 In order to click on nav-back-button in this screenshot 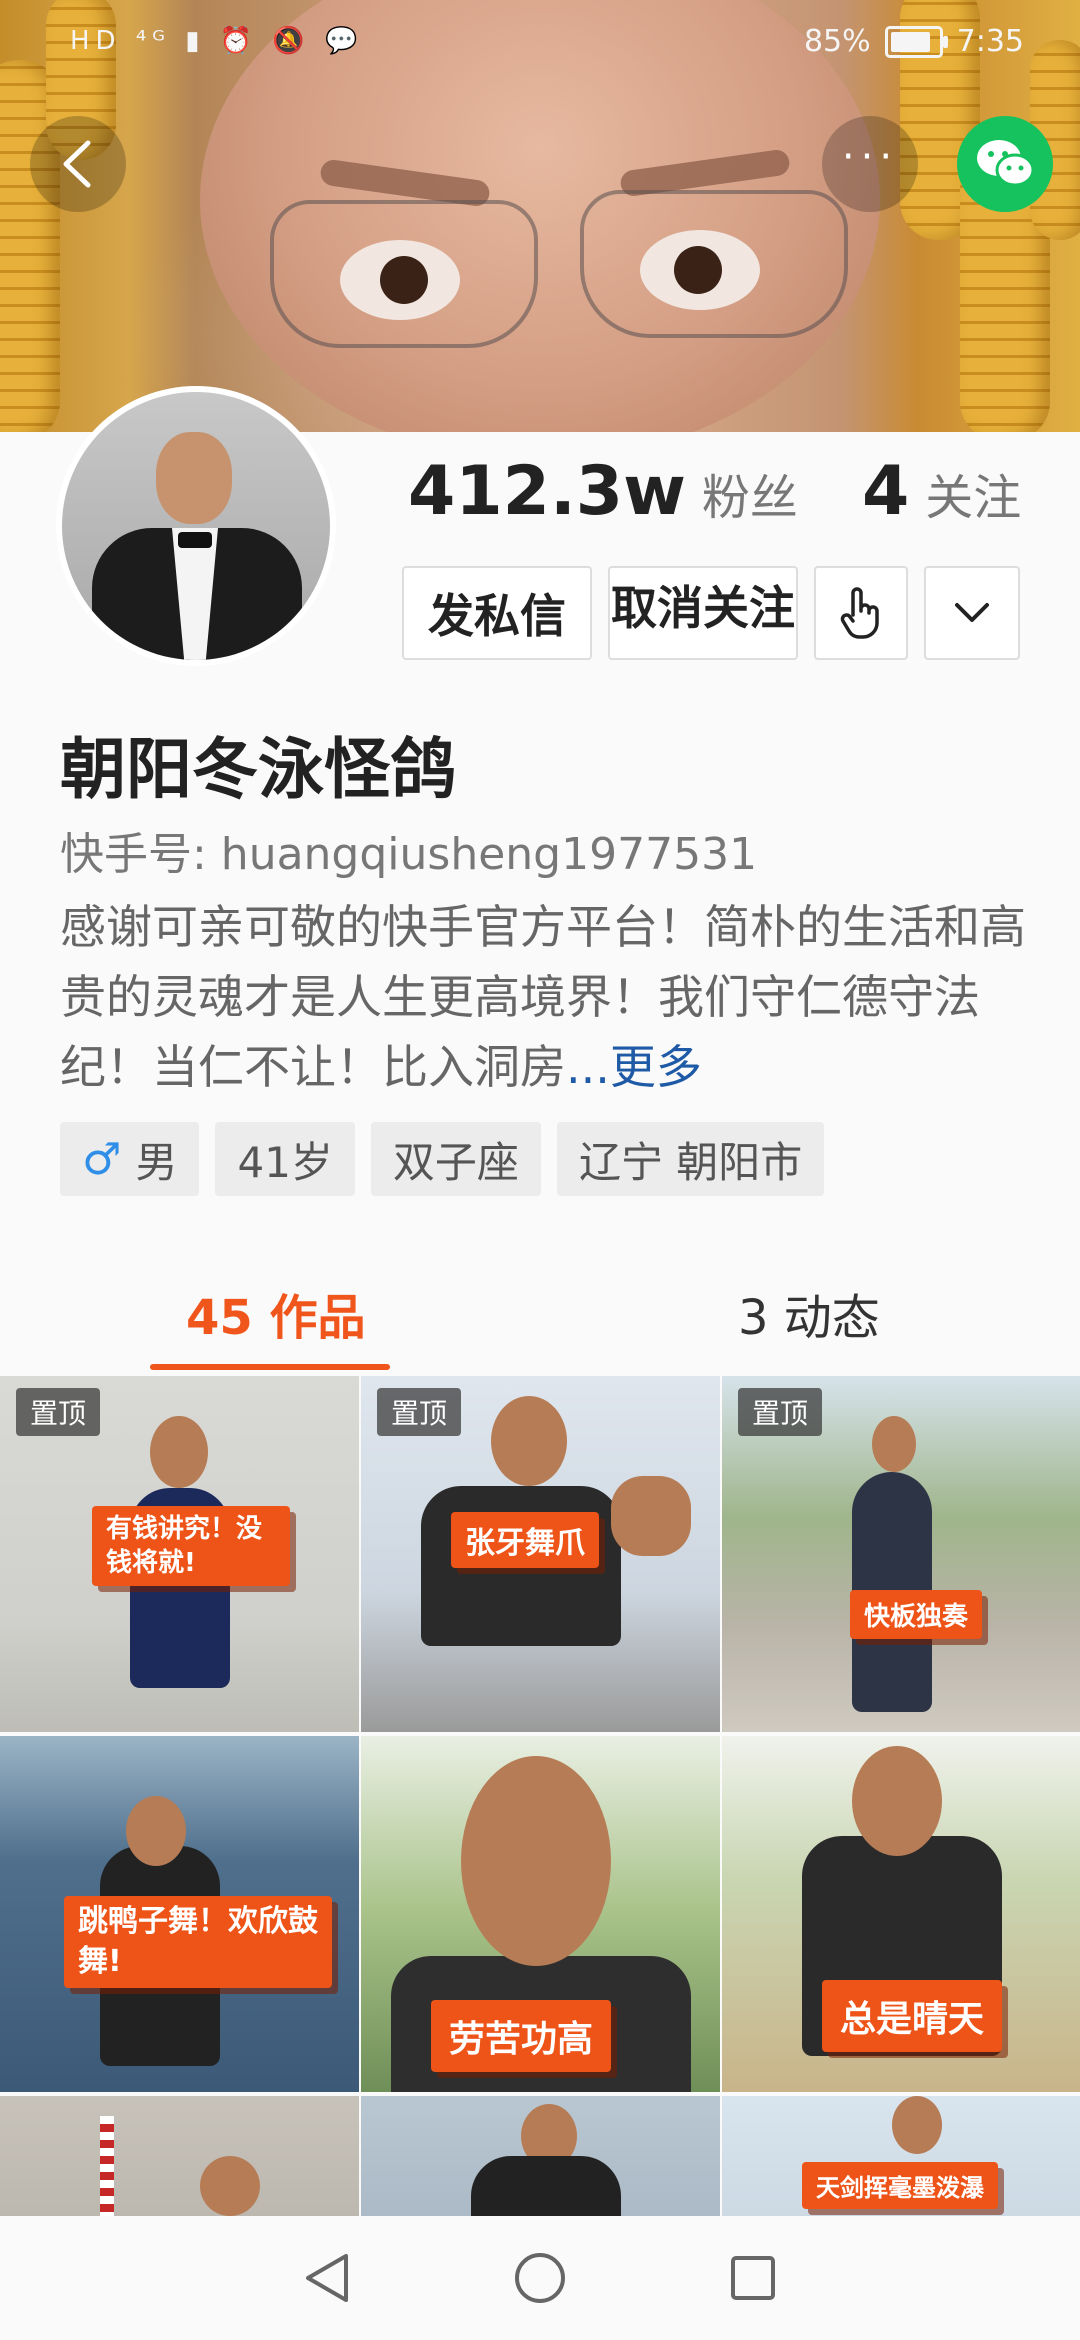, I will do `click(327, 2278)`.